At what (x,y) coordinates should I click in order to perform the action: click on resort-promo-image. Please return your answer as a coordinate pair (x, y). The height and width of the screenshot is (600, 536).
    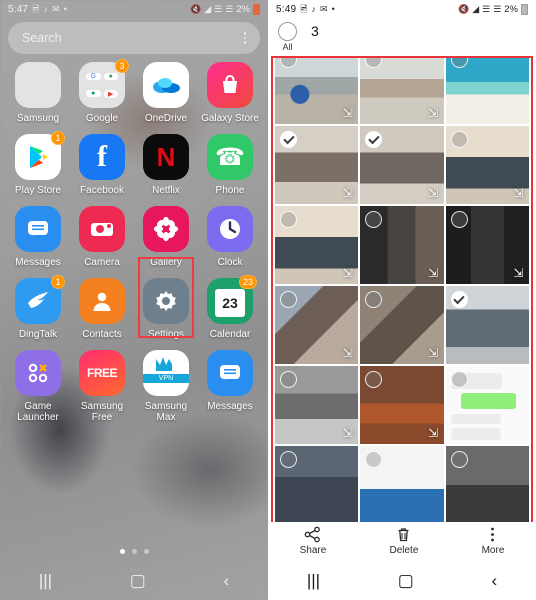
    Looking at the image, I should click on (487, 91).